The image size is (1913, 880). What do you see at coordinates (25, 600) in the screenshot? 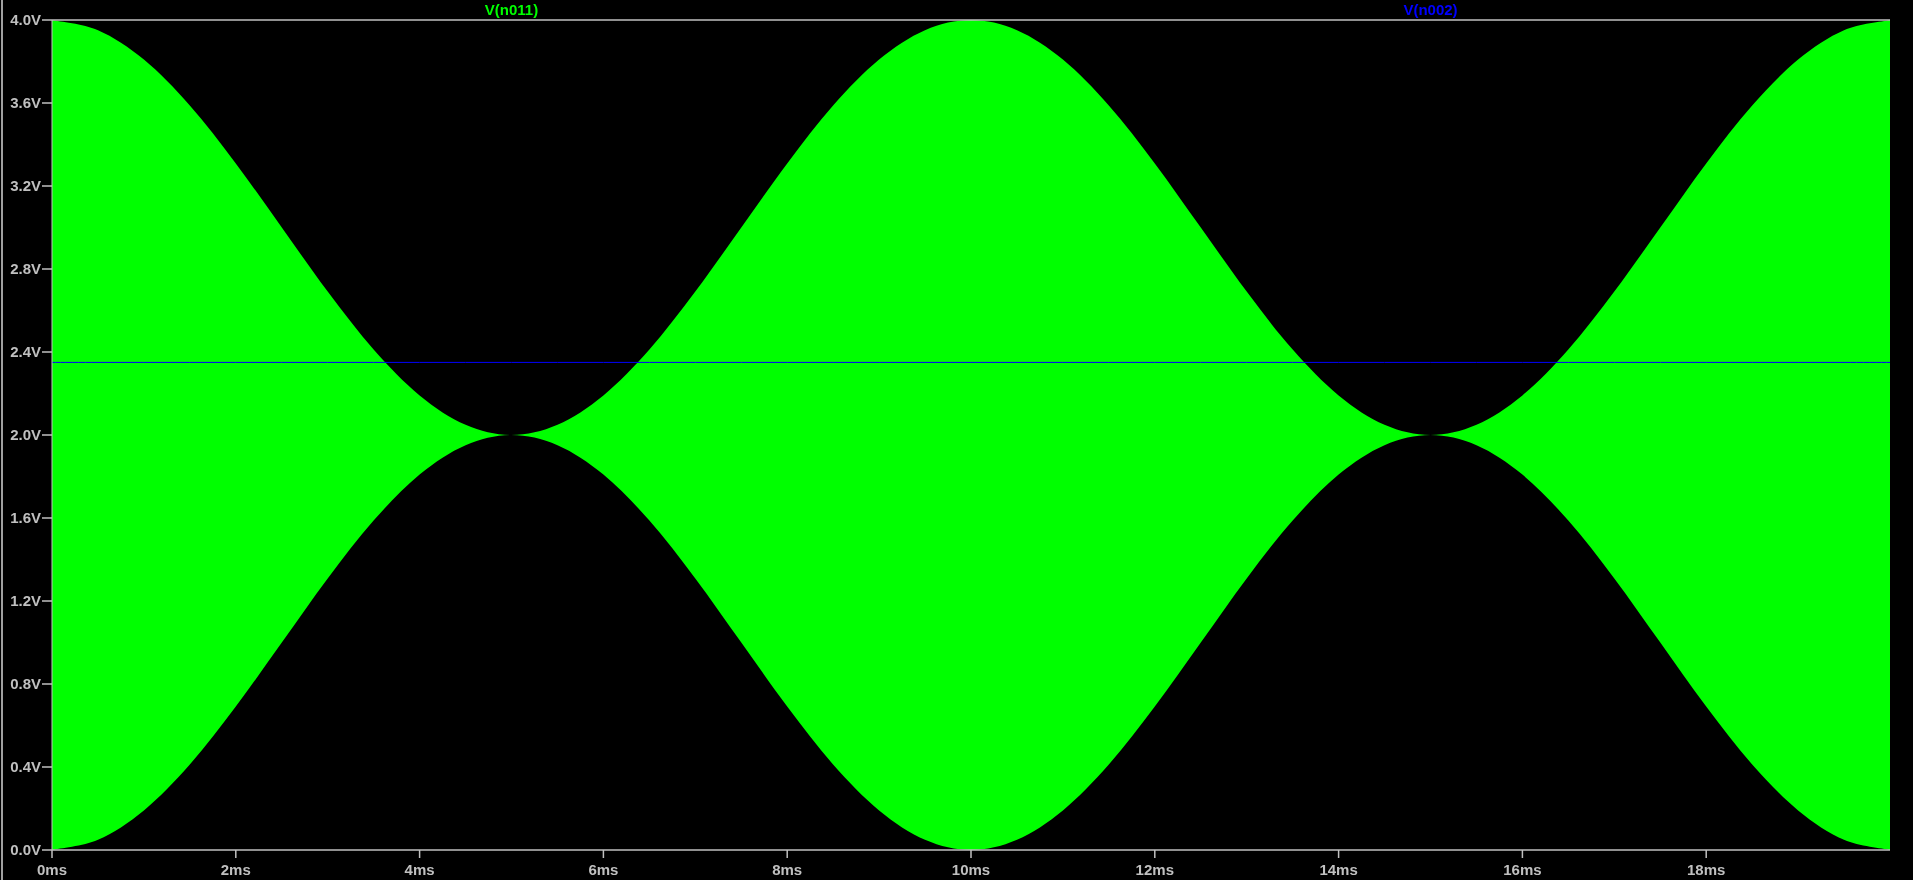
I see `y-tick-label: 1.2V` at bounding box center [25, 600].